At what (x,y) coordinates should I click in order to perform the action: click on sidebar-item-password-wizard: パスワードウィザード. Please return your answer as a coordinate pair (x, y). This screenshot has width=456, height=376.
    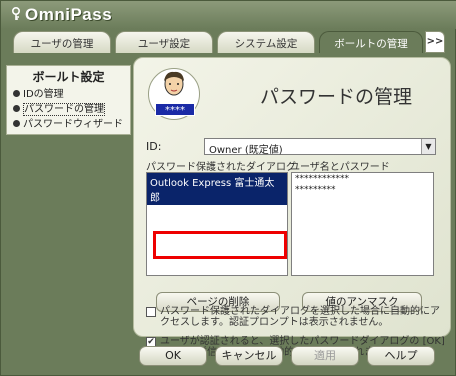
    Looking at the image, I should click on (68, 122).